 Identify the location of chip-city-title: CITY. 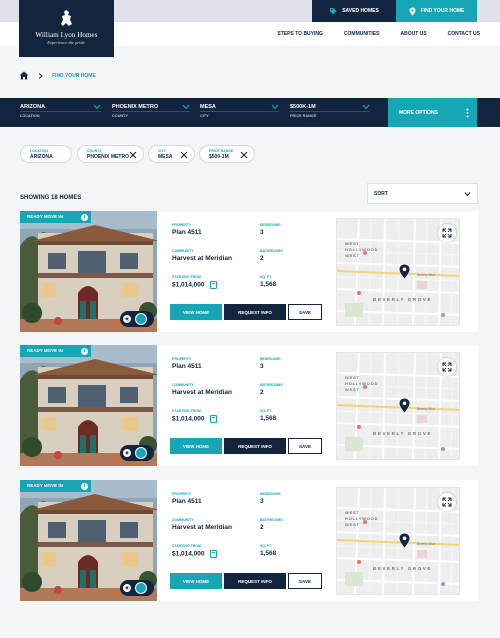
(162, 151).